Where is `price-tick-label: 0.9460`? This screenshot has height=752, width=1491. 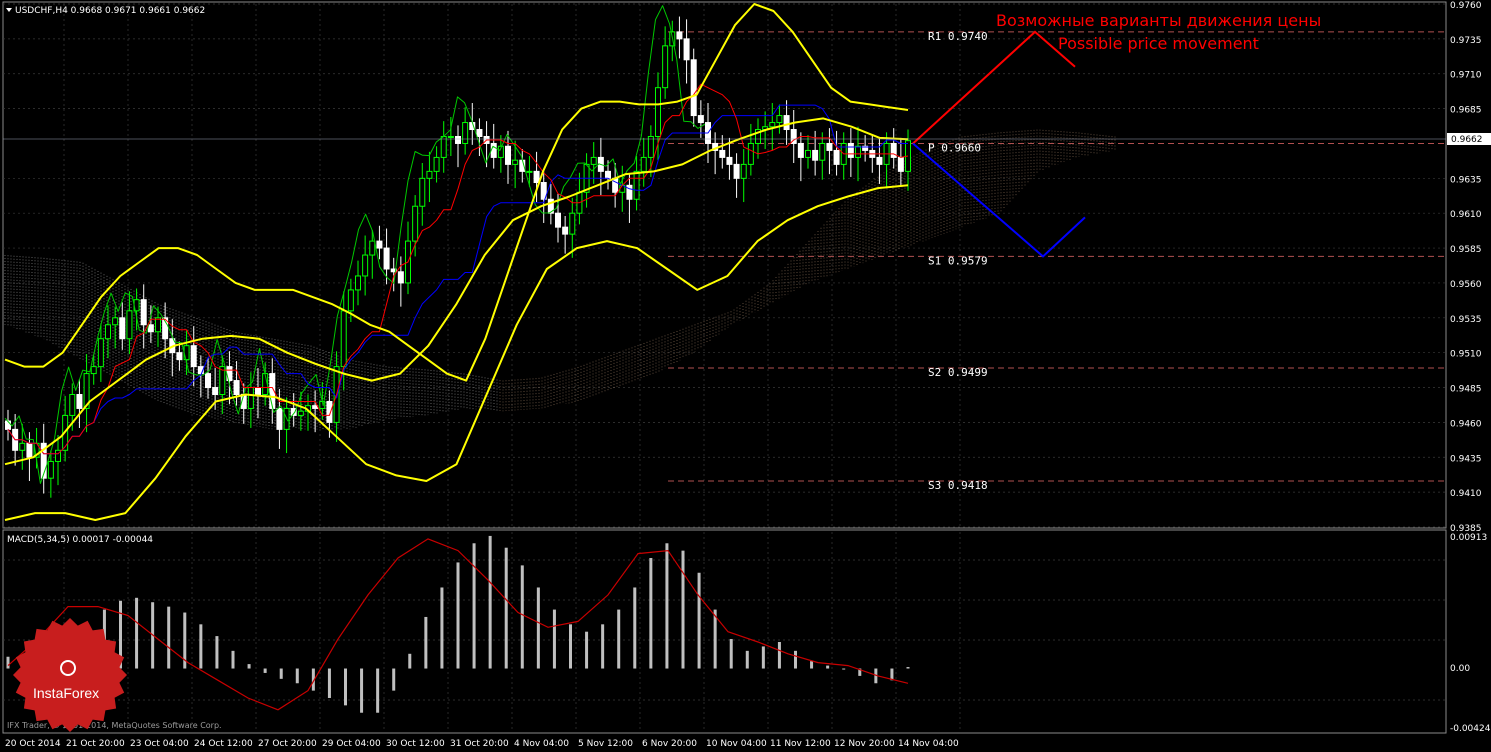
price-tick-label: 0.9460 is located at coordinates (1466, 424).